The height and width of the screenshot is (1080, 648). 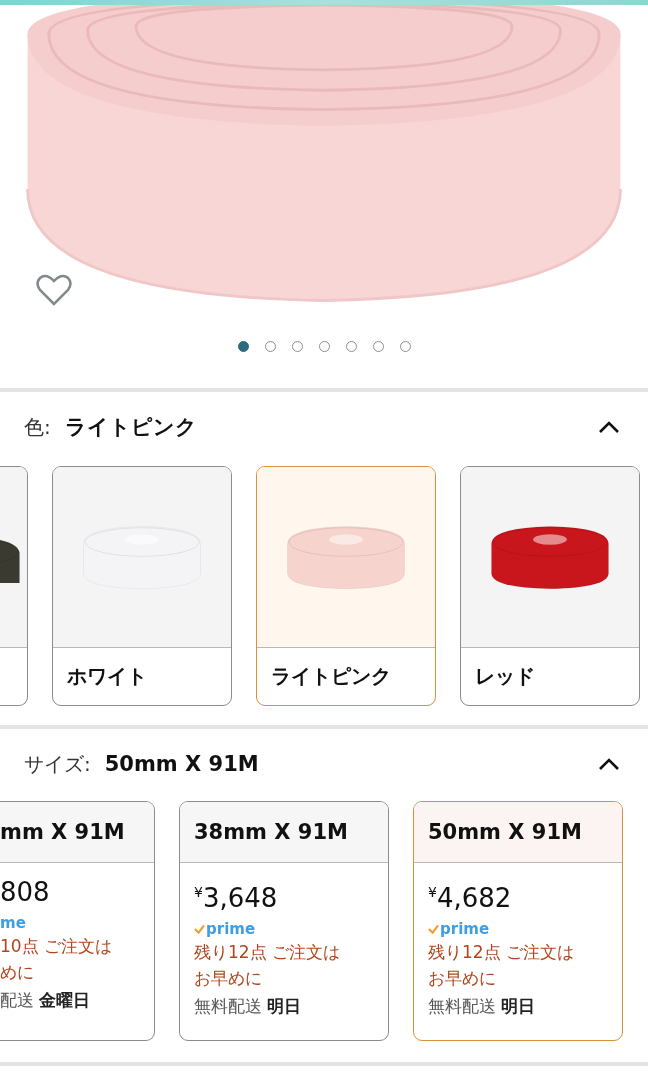 I want to click on stock-notice: 10点 ご注文は, so click(x=57, y=946).